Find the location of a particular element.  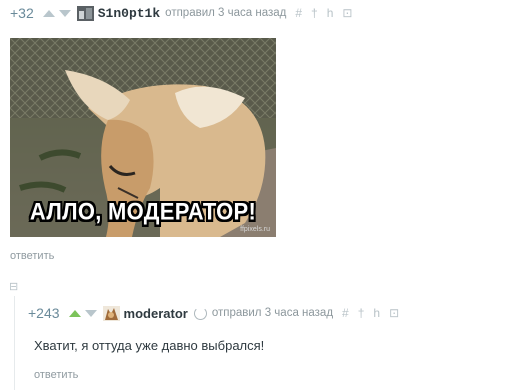

loading-icon is located at coordinates (200, 313).